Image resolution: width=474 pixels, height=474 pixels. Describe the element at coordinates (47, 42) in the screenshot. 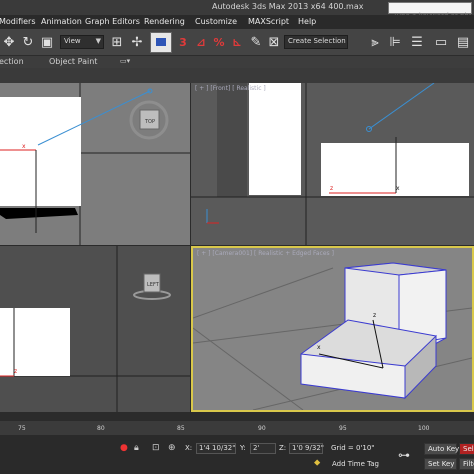

I see `scale-icon: ▣` at that location.